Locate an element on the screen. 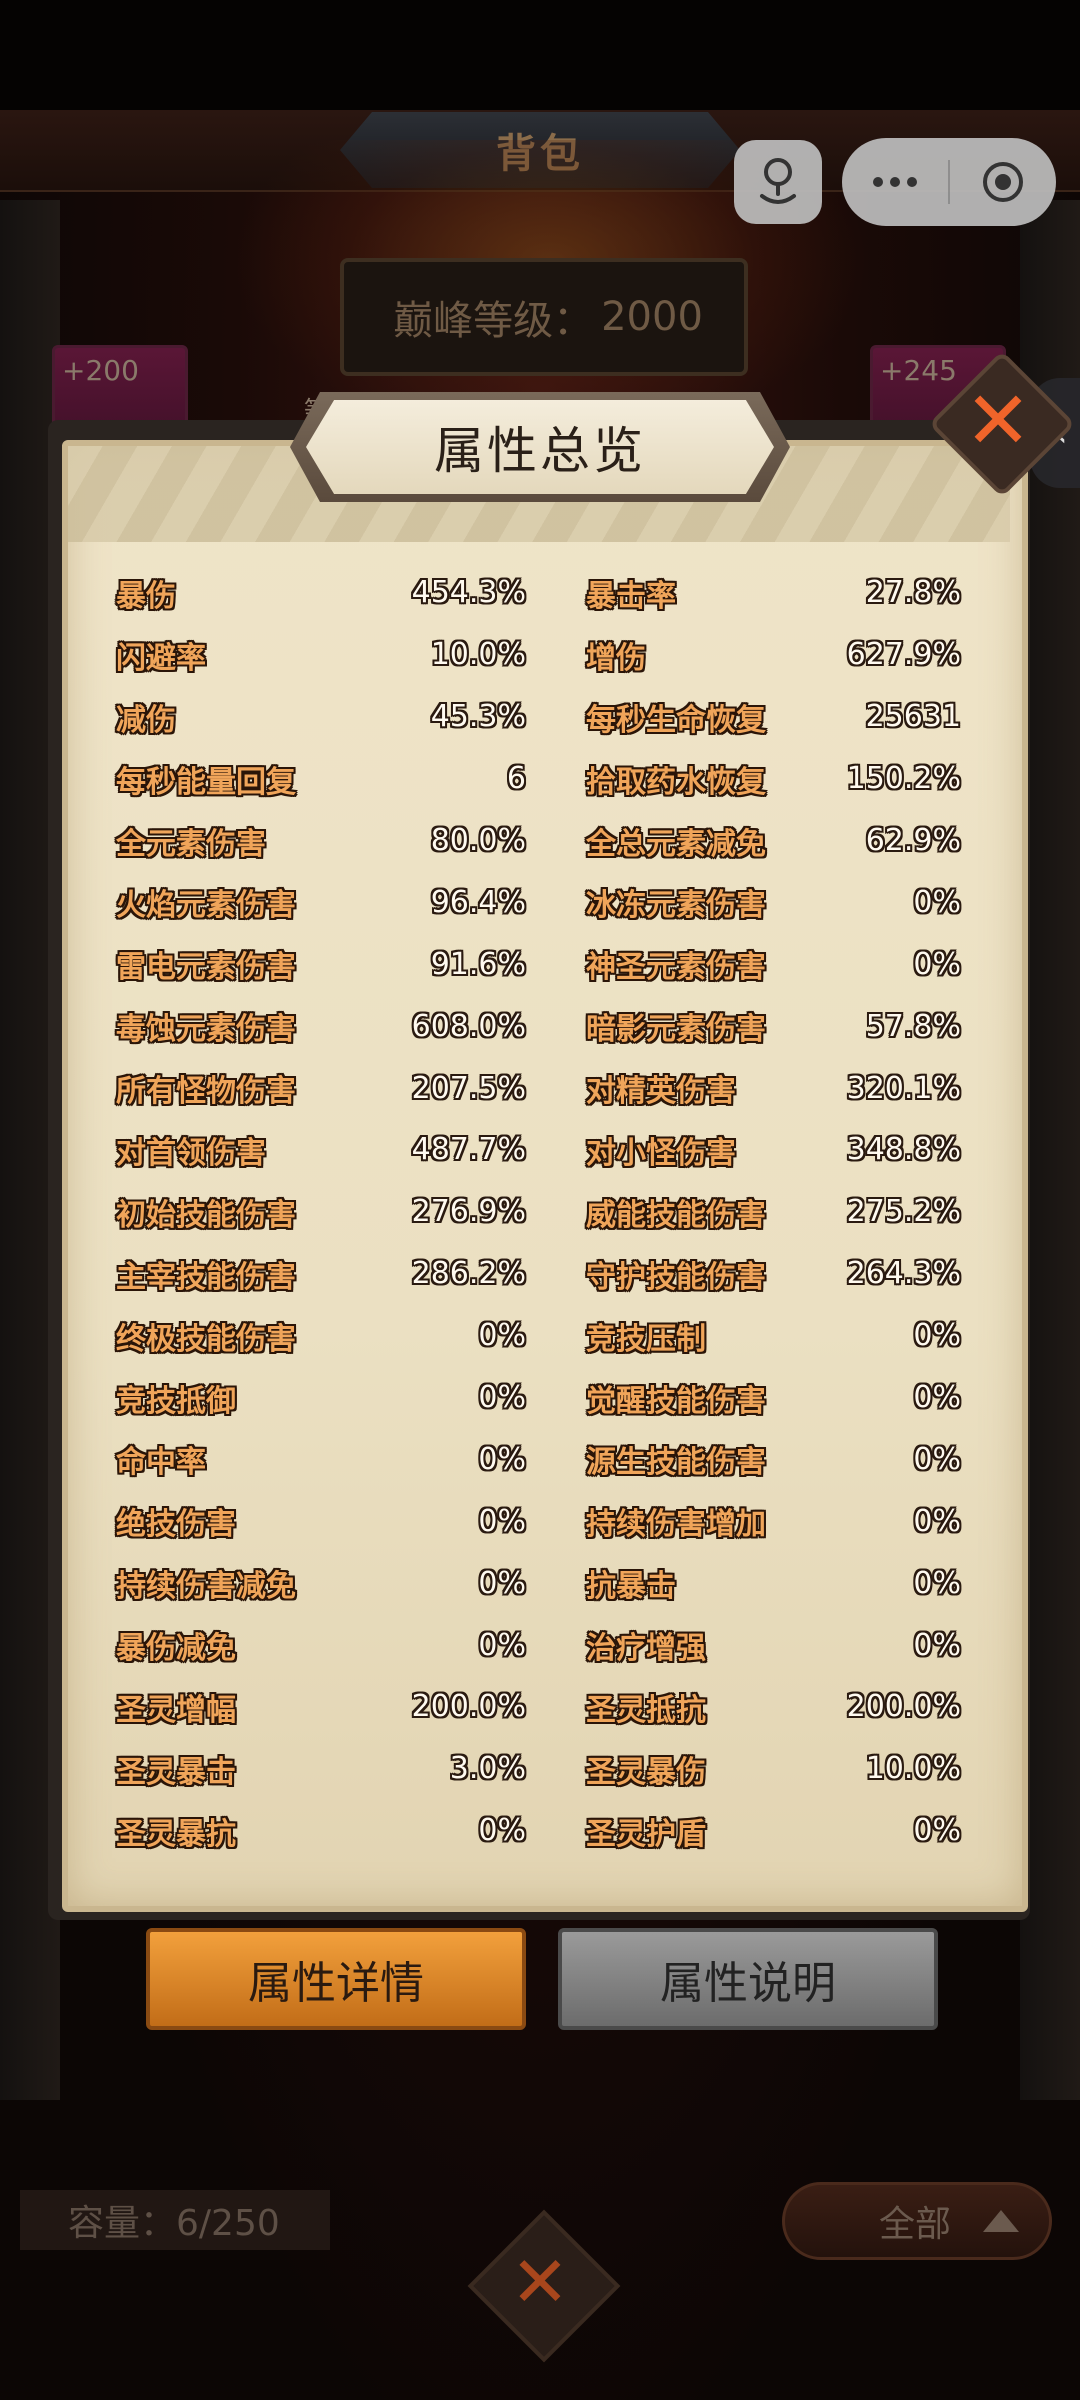 The image size is (1080, 2400). more-icon is located at coordinates (895, 182).